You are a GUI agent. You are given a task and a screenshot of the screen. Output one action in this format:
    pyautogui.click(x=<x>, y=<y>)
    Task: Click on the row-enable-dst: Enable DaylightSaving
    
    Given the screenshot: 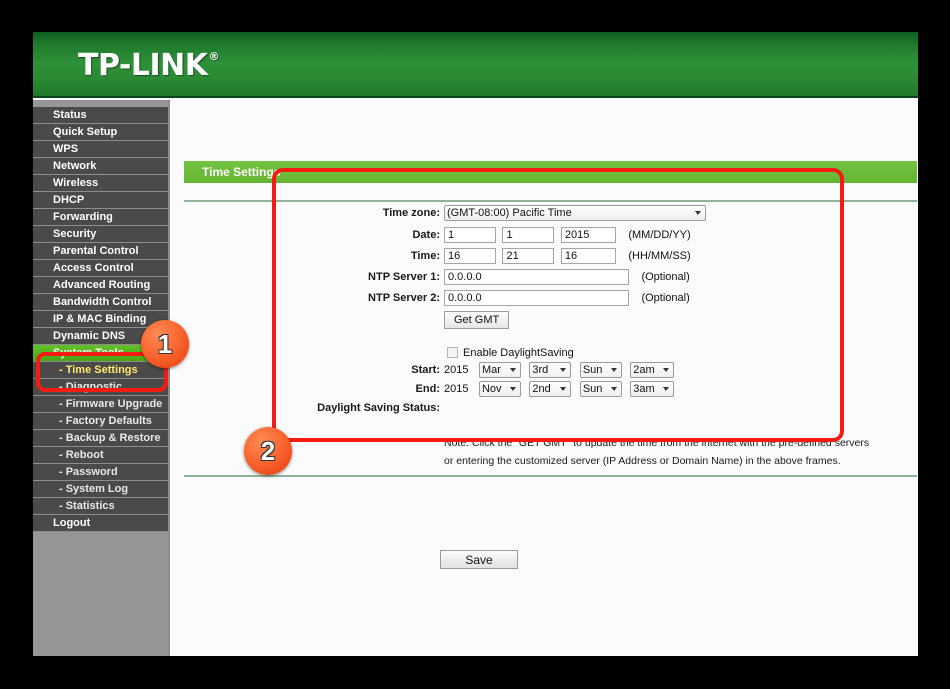 What is the action you would take?
    pyautogui.click(x=545, y=348)
    